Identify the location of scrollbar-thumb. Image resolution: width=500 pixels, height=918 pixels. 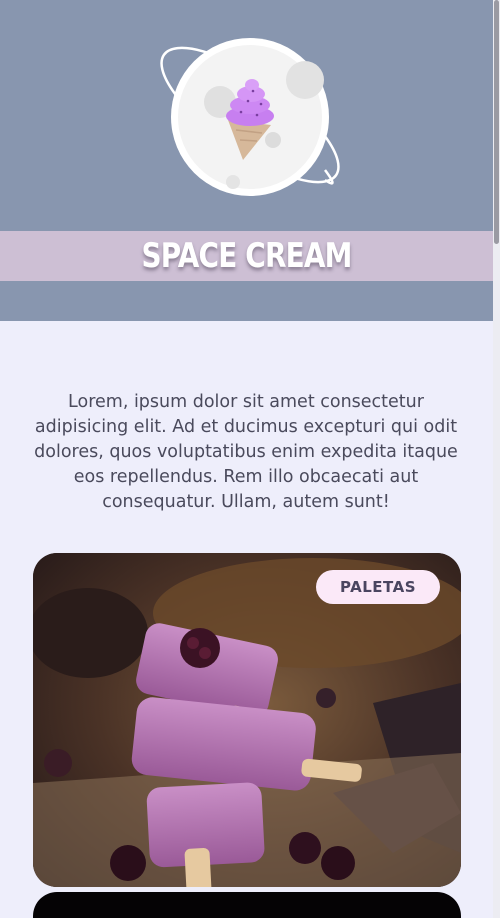
(496, 122).